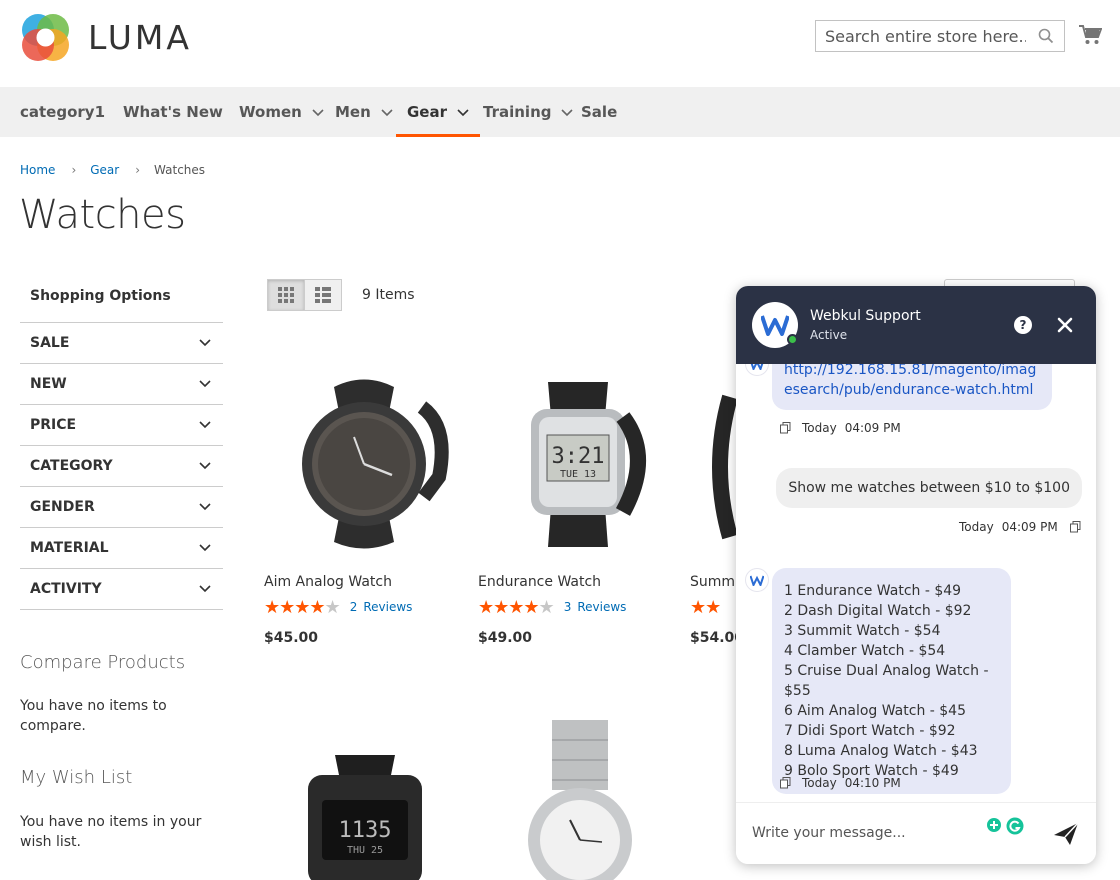  What do you see at coordinates (121, 425) in the screenshot?
I see `filter-price: PRICE` at bounding box center [121, 425].